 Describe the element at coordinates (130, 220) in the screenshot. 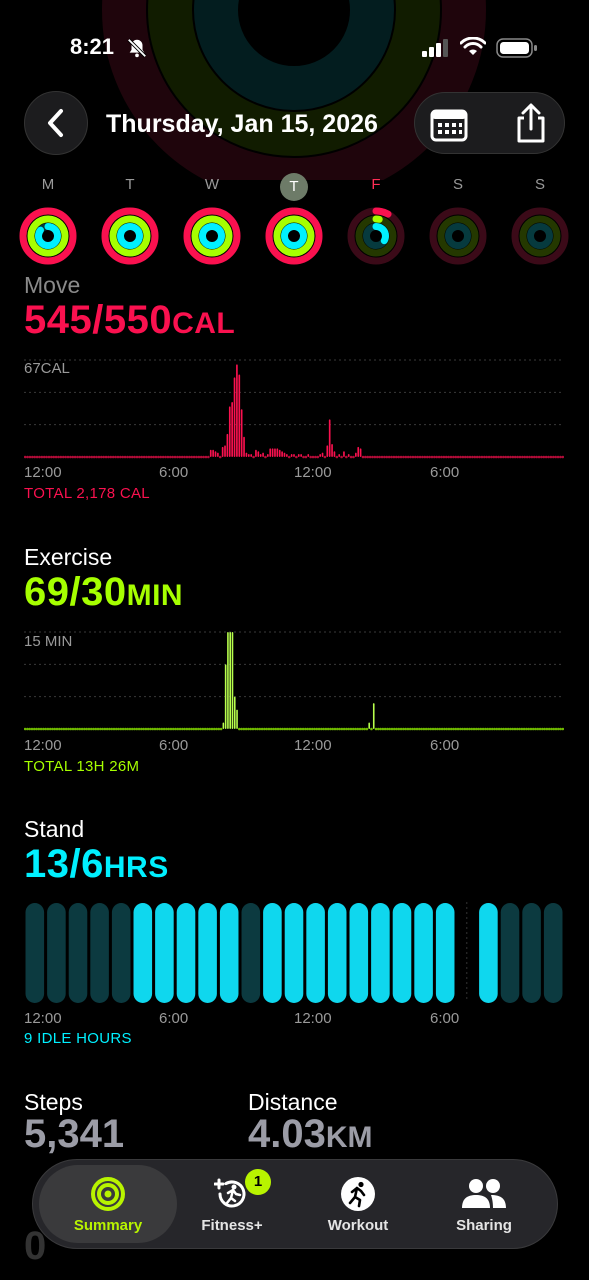

I see `day-tuesday: T` at that location.